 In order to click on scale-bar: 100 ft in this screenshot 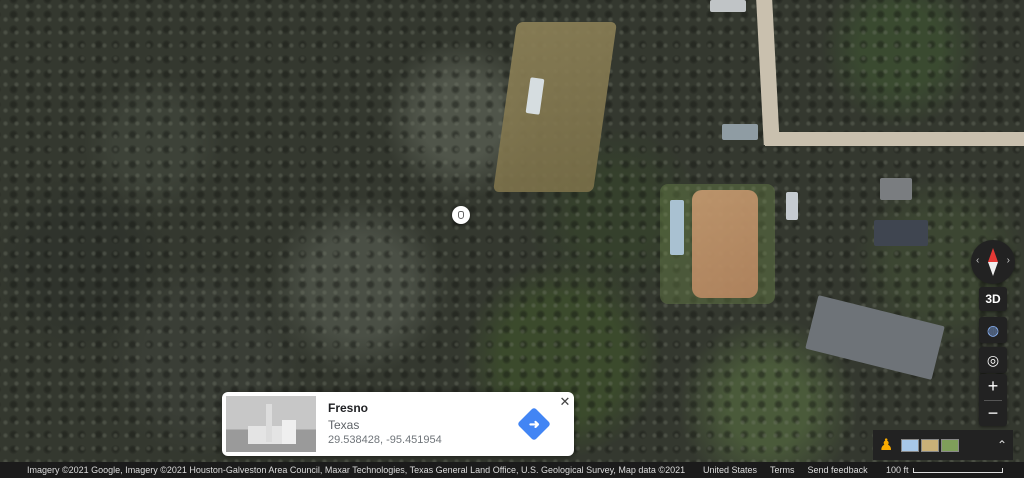, I will do `click(944, 470)`.